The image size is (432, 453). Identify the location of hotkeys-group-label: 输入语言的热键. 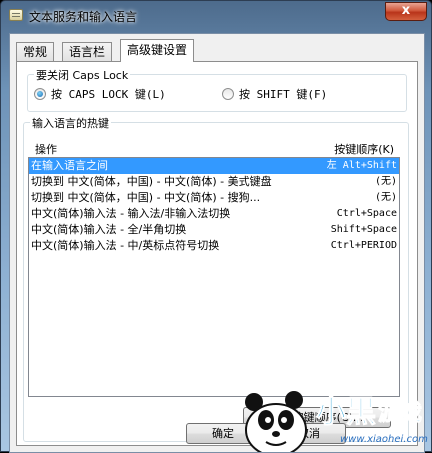
(70, 123).